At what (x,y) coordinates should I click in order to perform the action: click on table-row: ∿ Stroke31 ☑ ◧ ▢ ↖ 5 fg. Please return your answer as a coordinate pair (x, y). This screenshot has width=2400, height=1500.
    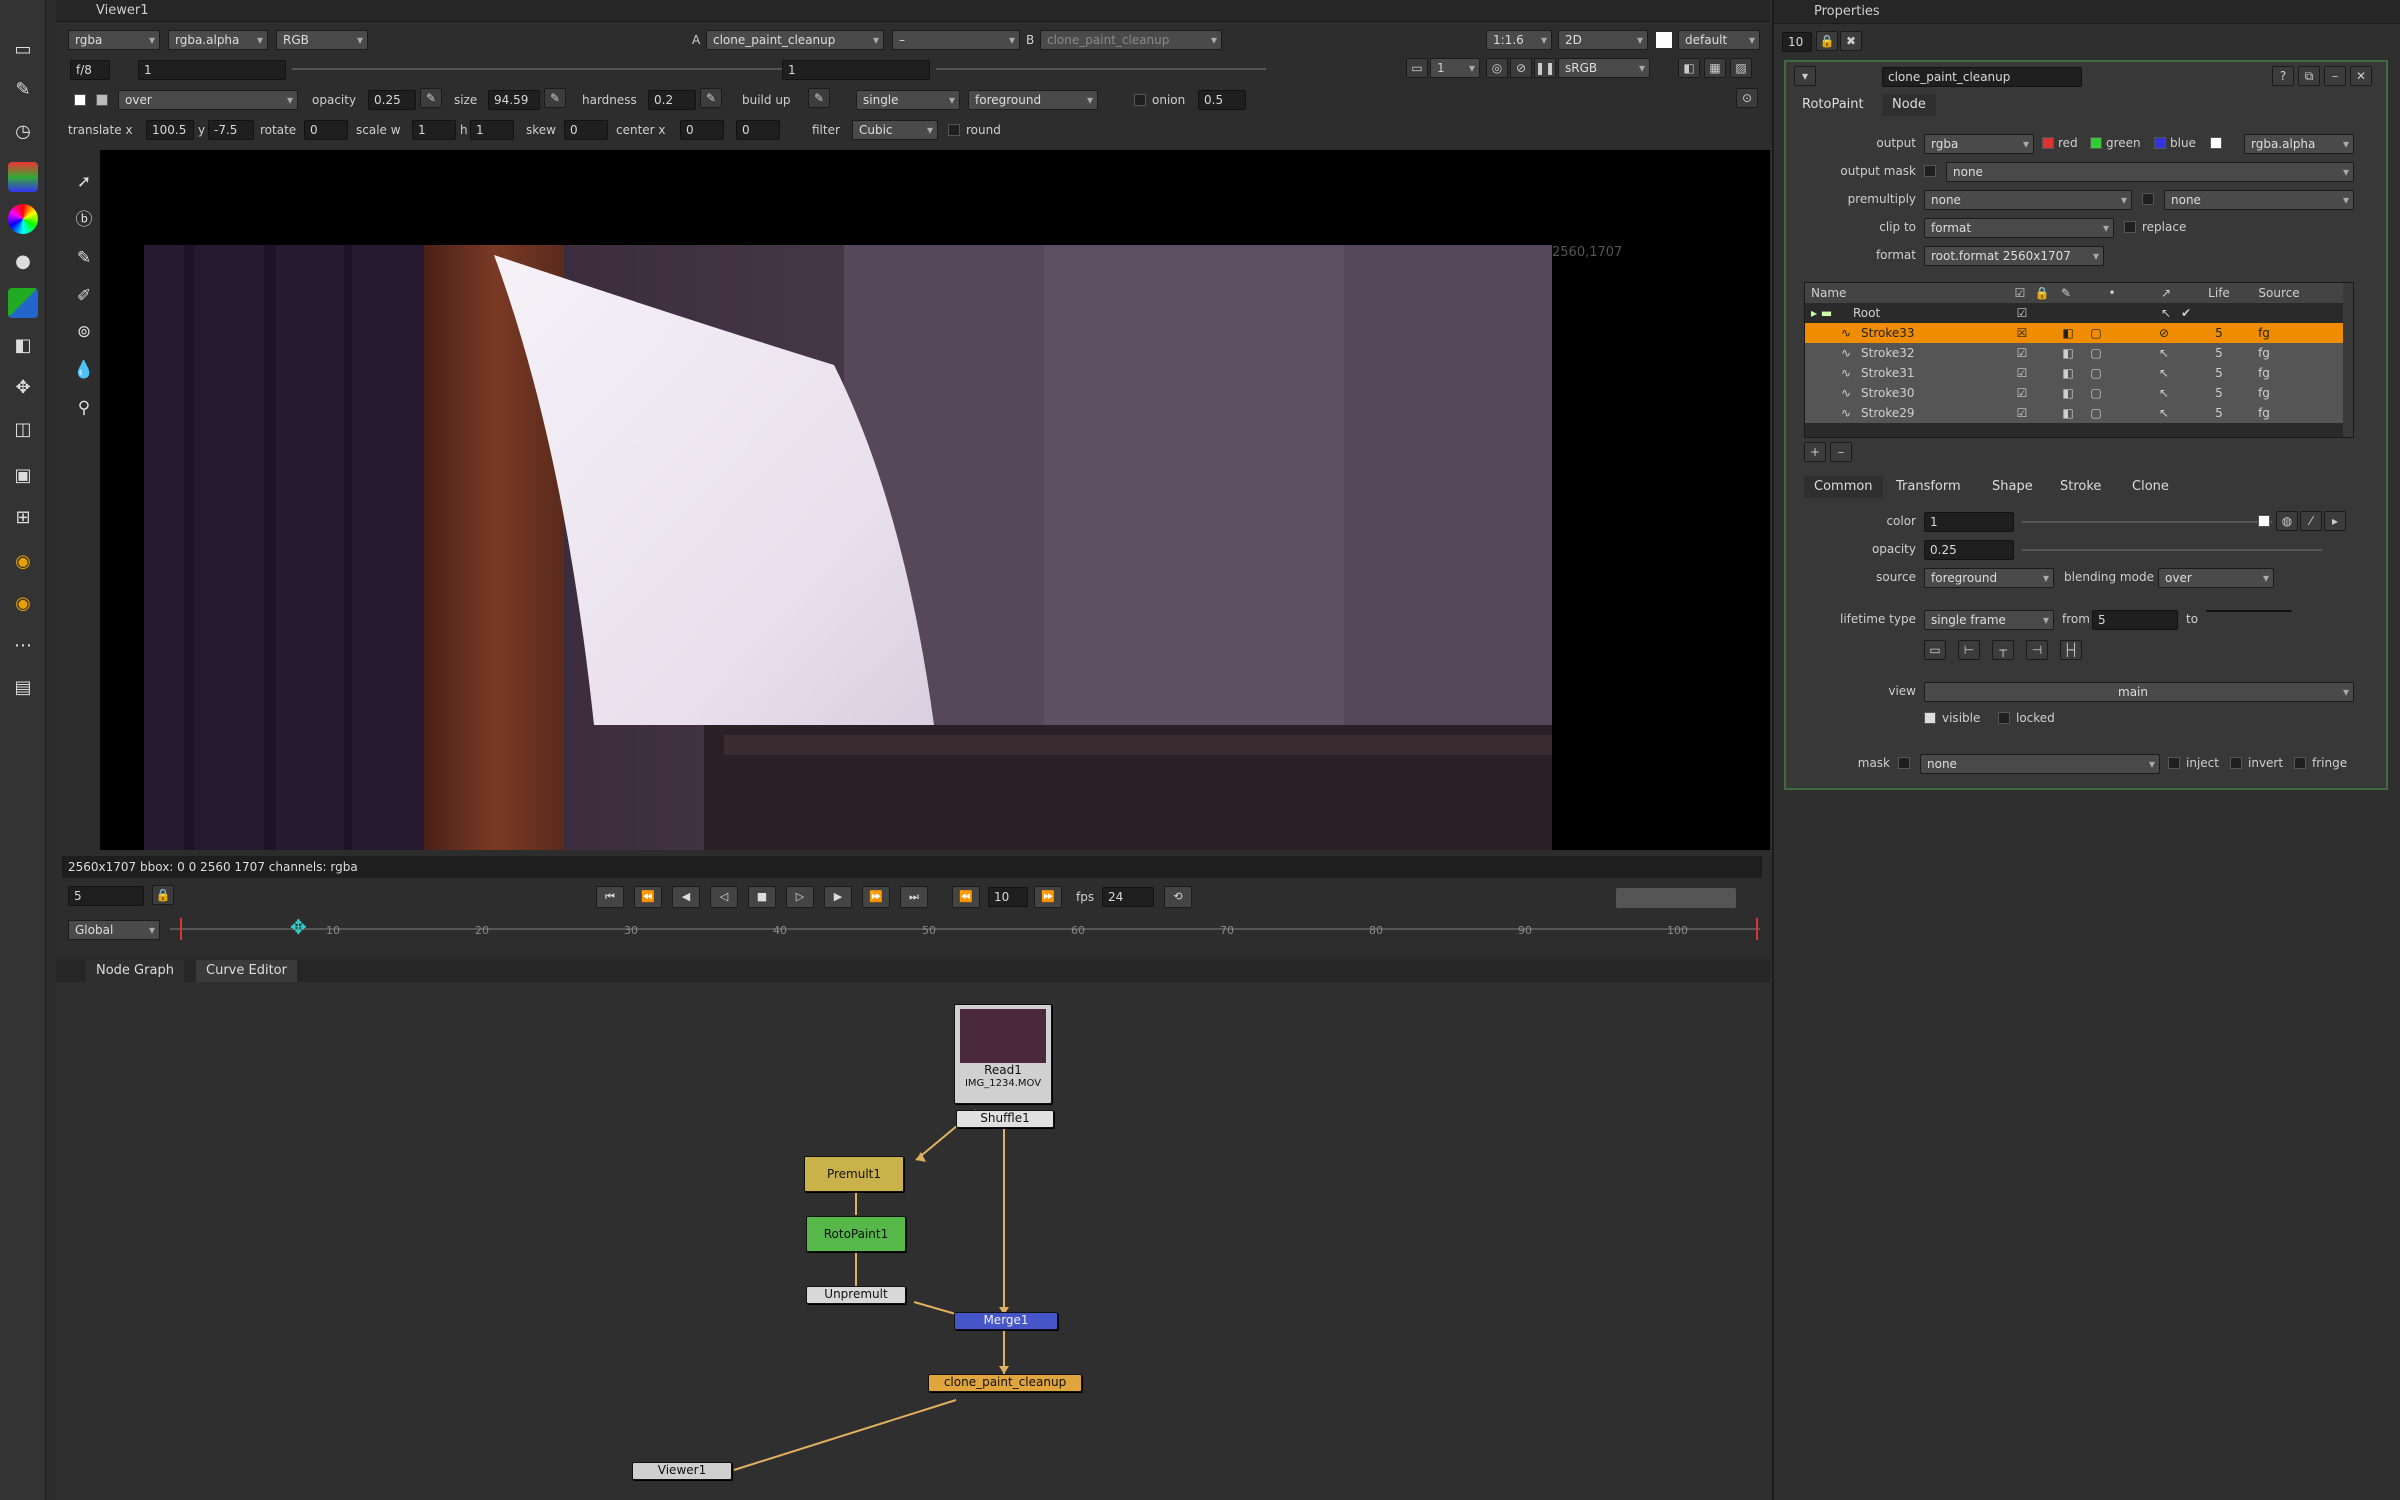
    Looking at the image, I should click on (2075, 373).